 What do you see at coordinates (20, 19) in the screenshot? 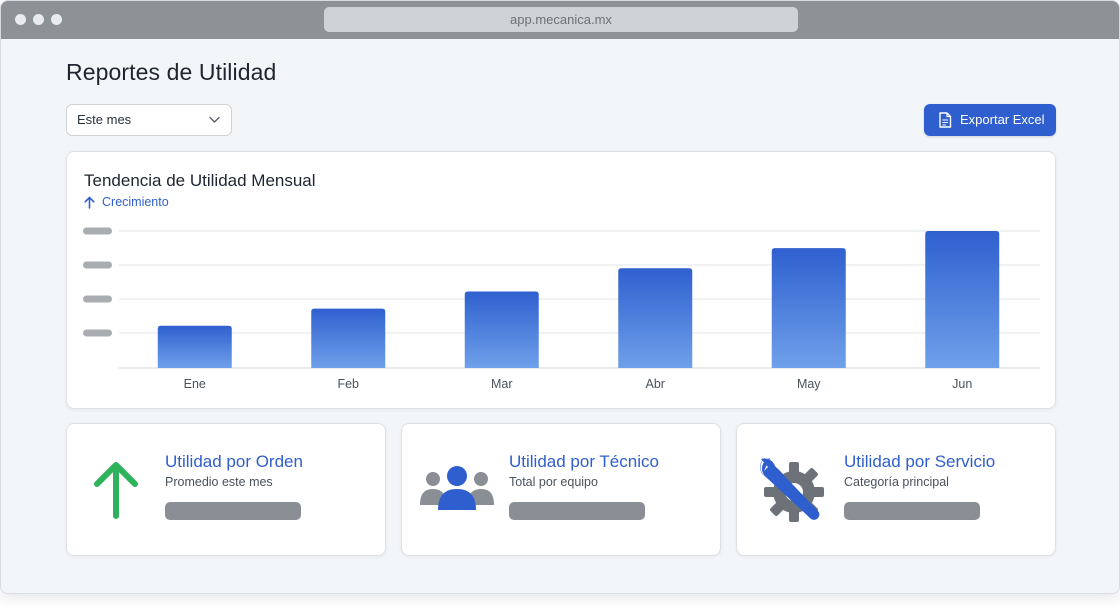
I see `window-close-dot` at bounding box center [20, 19].